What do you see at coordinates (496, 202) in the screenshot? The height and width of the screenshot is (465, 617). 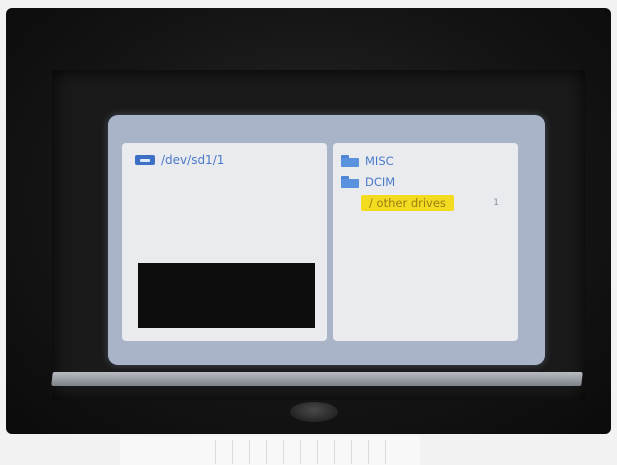 I see `list-item-count: 1` at bounding box center [496, 202].